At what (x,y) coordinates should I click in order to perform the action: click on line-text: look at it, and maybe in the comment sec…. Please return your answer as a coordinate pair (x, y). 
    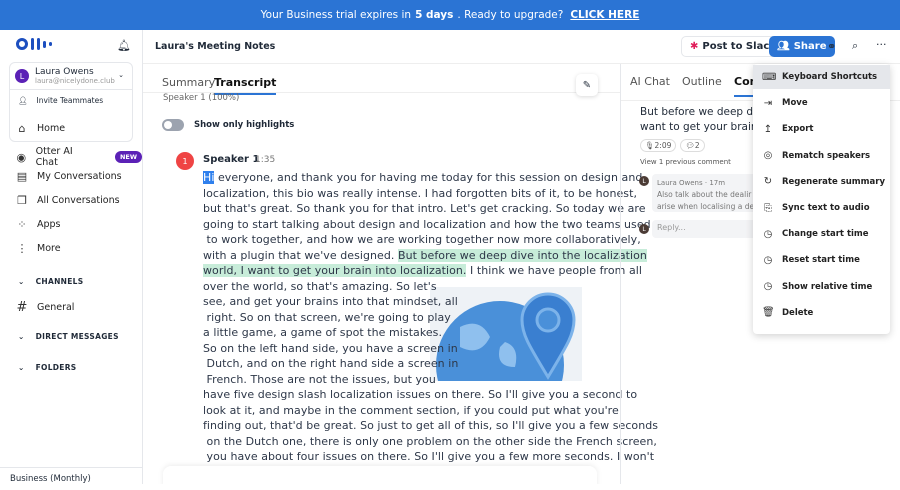
    Looking at the image, I should click on (411, 410).